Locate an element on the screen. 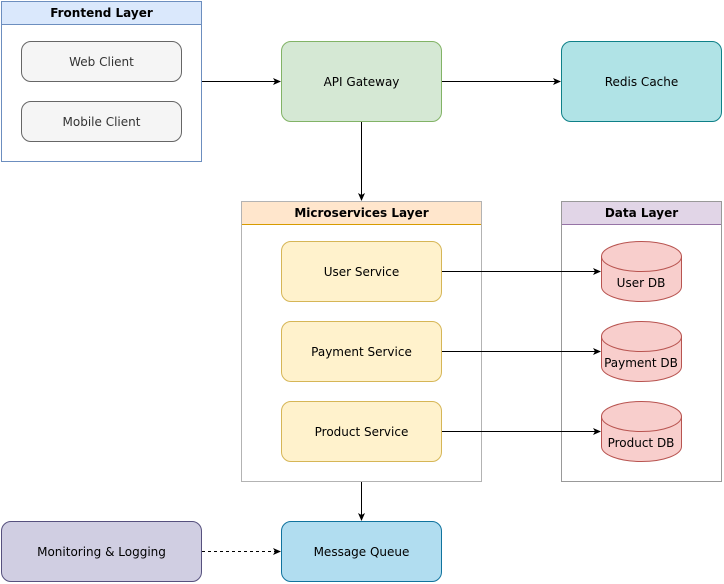 Image resolution: width=724 pixels, height=584 pixels. payment-db-label: Payment DB is located at coordinates (641, 363).